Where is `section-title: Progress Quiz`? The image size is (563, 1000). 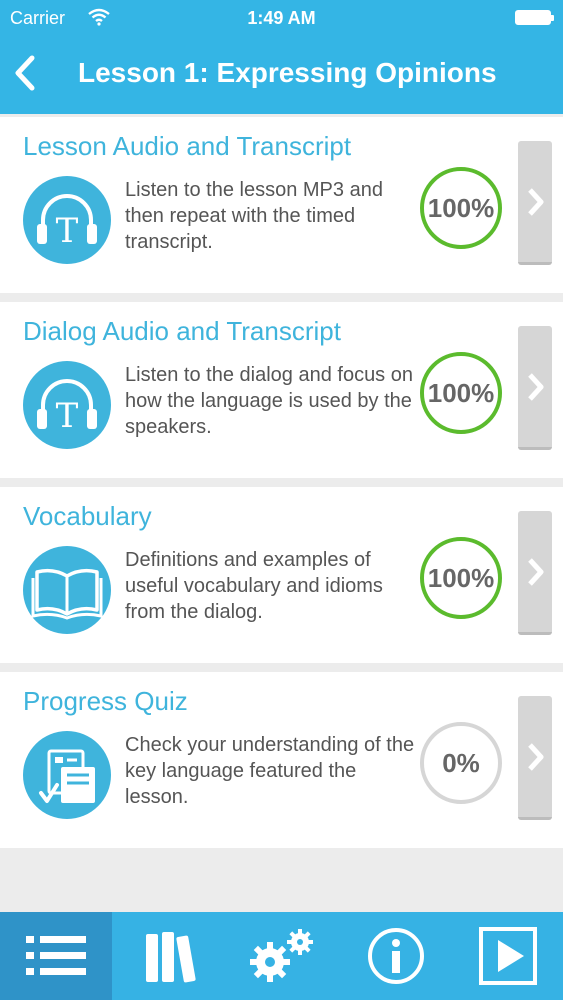
section-title: Progress Quiz is located at coordinates (105, 701).